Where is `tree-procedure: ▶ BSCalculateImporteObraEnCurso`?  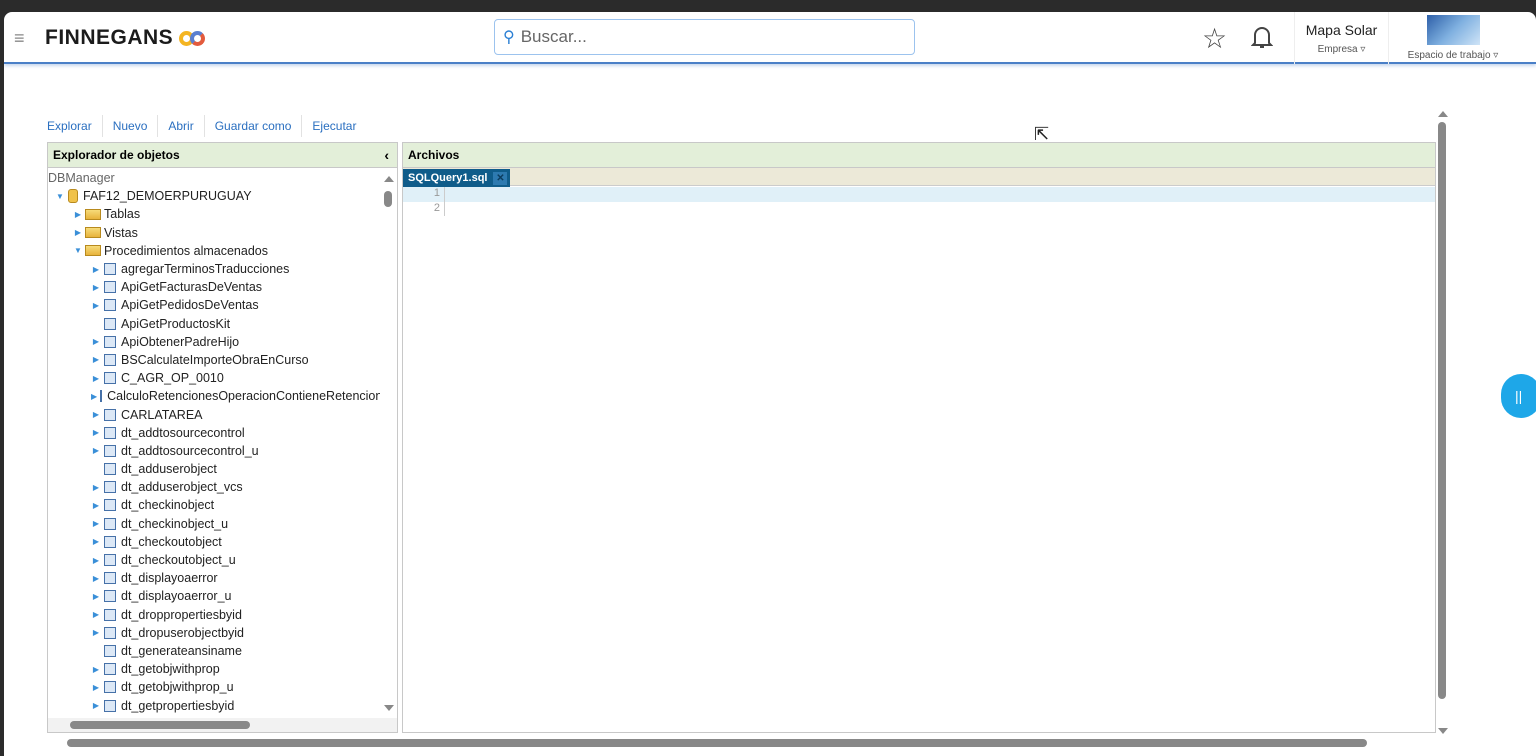
tree-procedure: ▶ BSCalculateImporteObraEnCurso is located at coordinates (214, 360).